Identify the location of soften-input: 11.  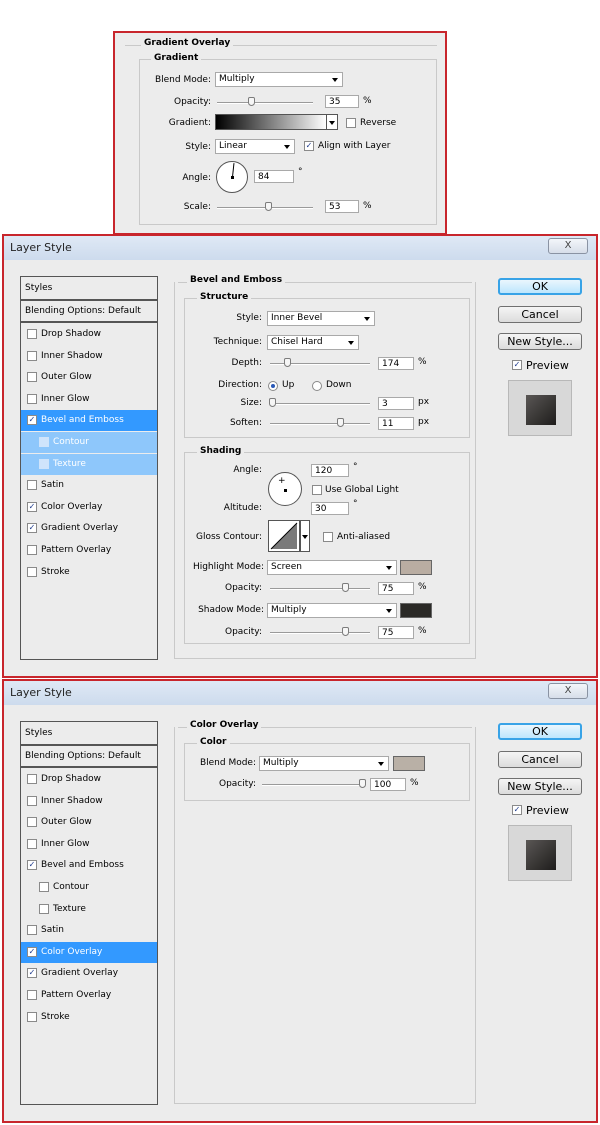
(396, 423).